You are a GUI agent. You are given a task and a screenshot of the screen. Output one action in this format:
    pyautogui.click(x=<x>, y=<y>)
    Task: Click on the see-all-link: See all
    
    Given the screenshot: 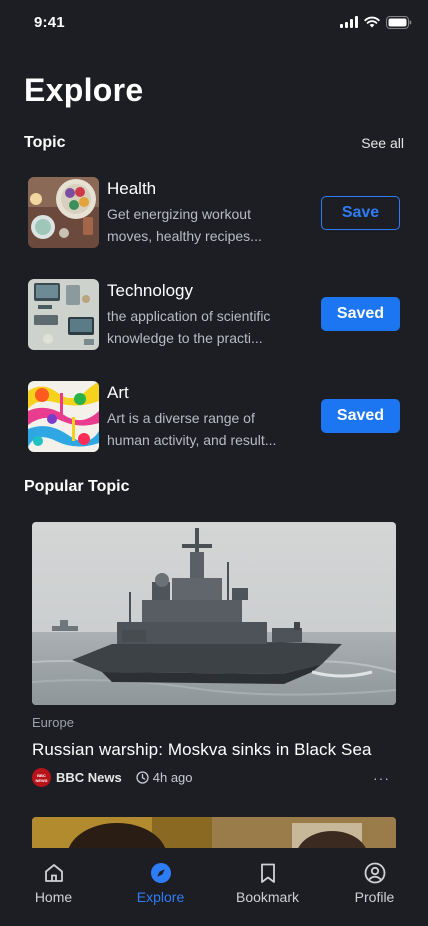 What is the action you would take?
    pyautogui.click(x=382, y=143)
    